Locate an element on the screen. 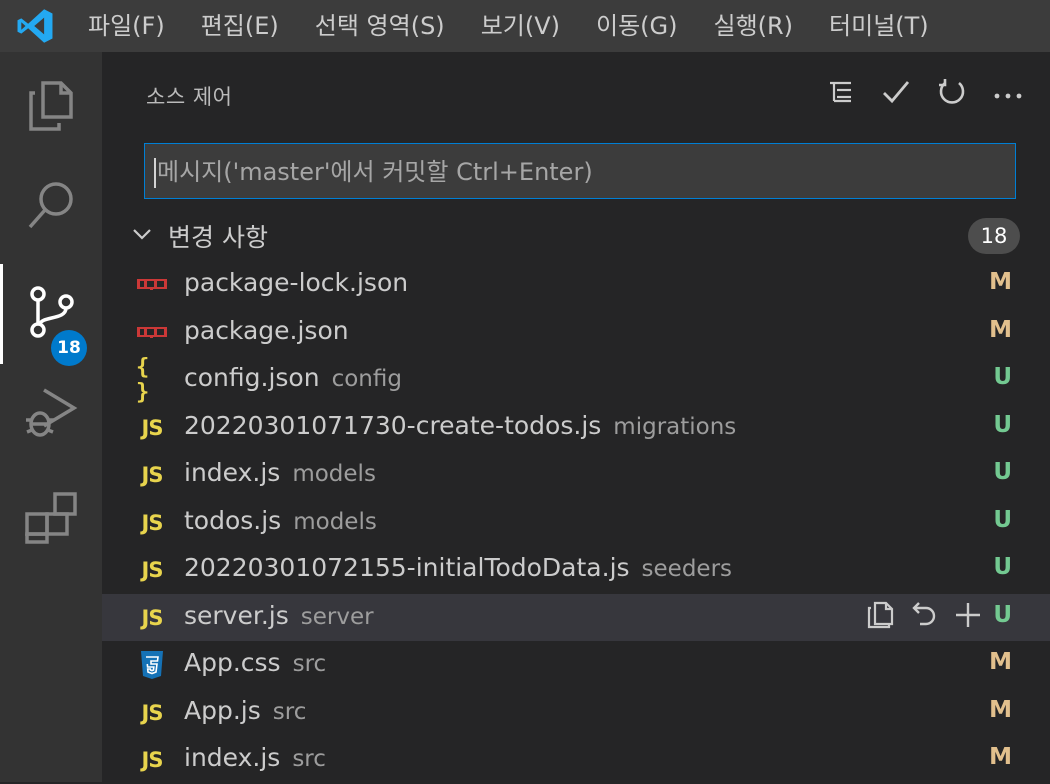 This screenshot has height=784, width=1050. file-name: 20220301072155-initialTodoData.js is located at coordinates (407, 567).